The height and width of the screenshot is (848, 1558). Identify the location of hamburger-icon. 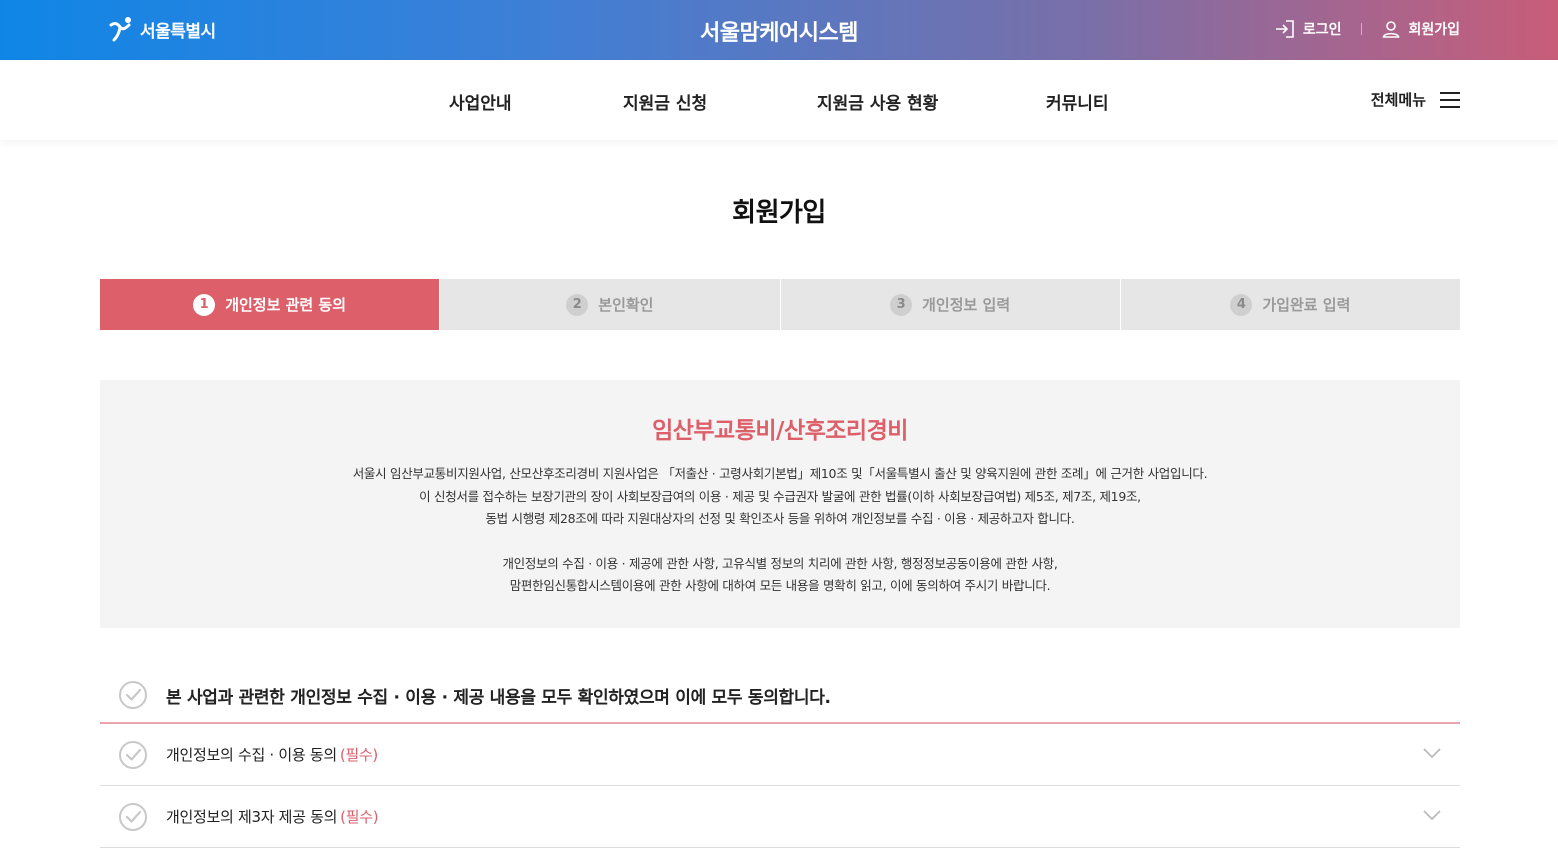
(1450, 99).